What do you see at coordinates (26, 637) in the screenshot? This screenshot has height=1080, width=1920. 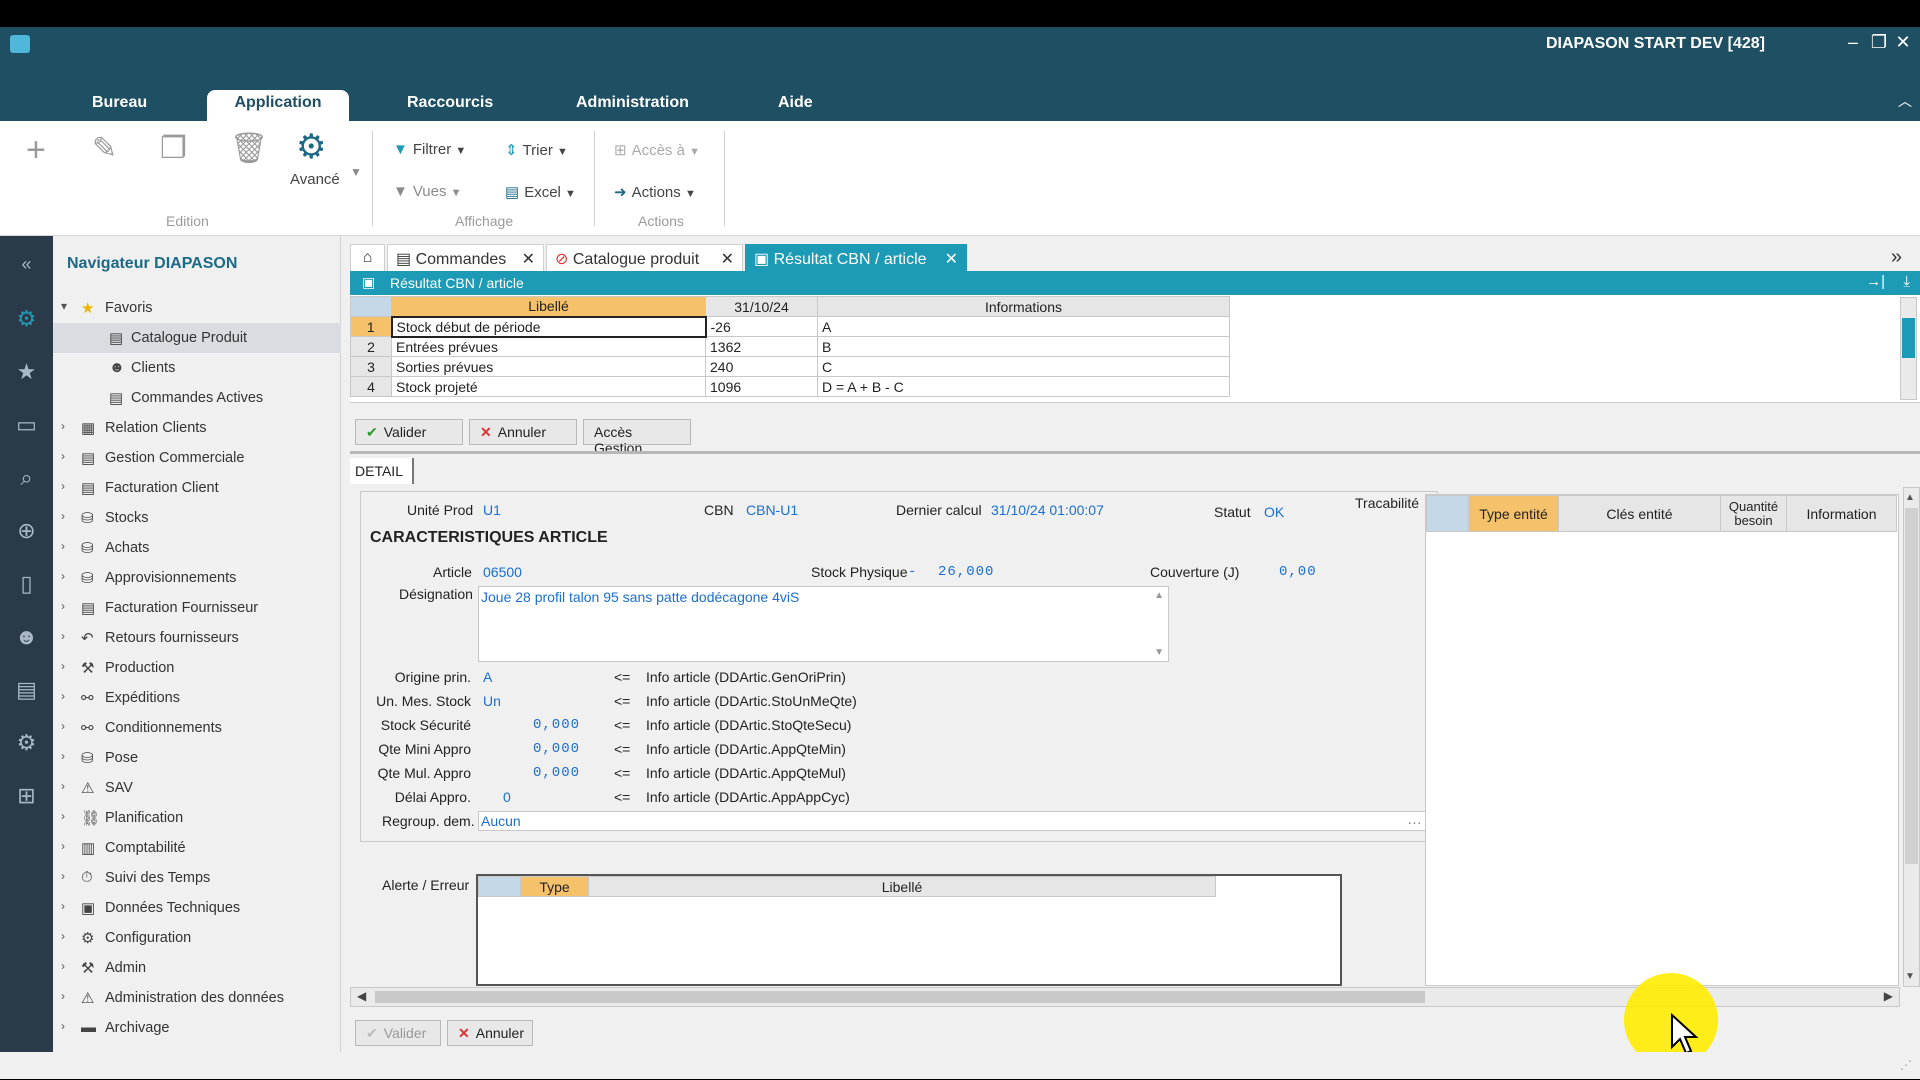 I see `users-icon: ☻` at bounding box center [26, 637].